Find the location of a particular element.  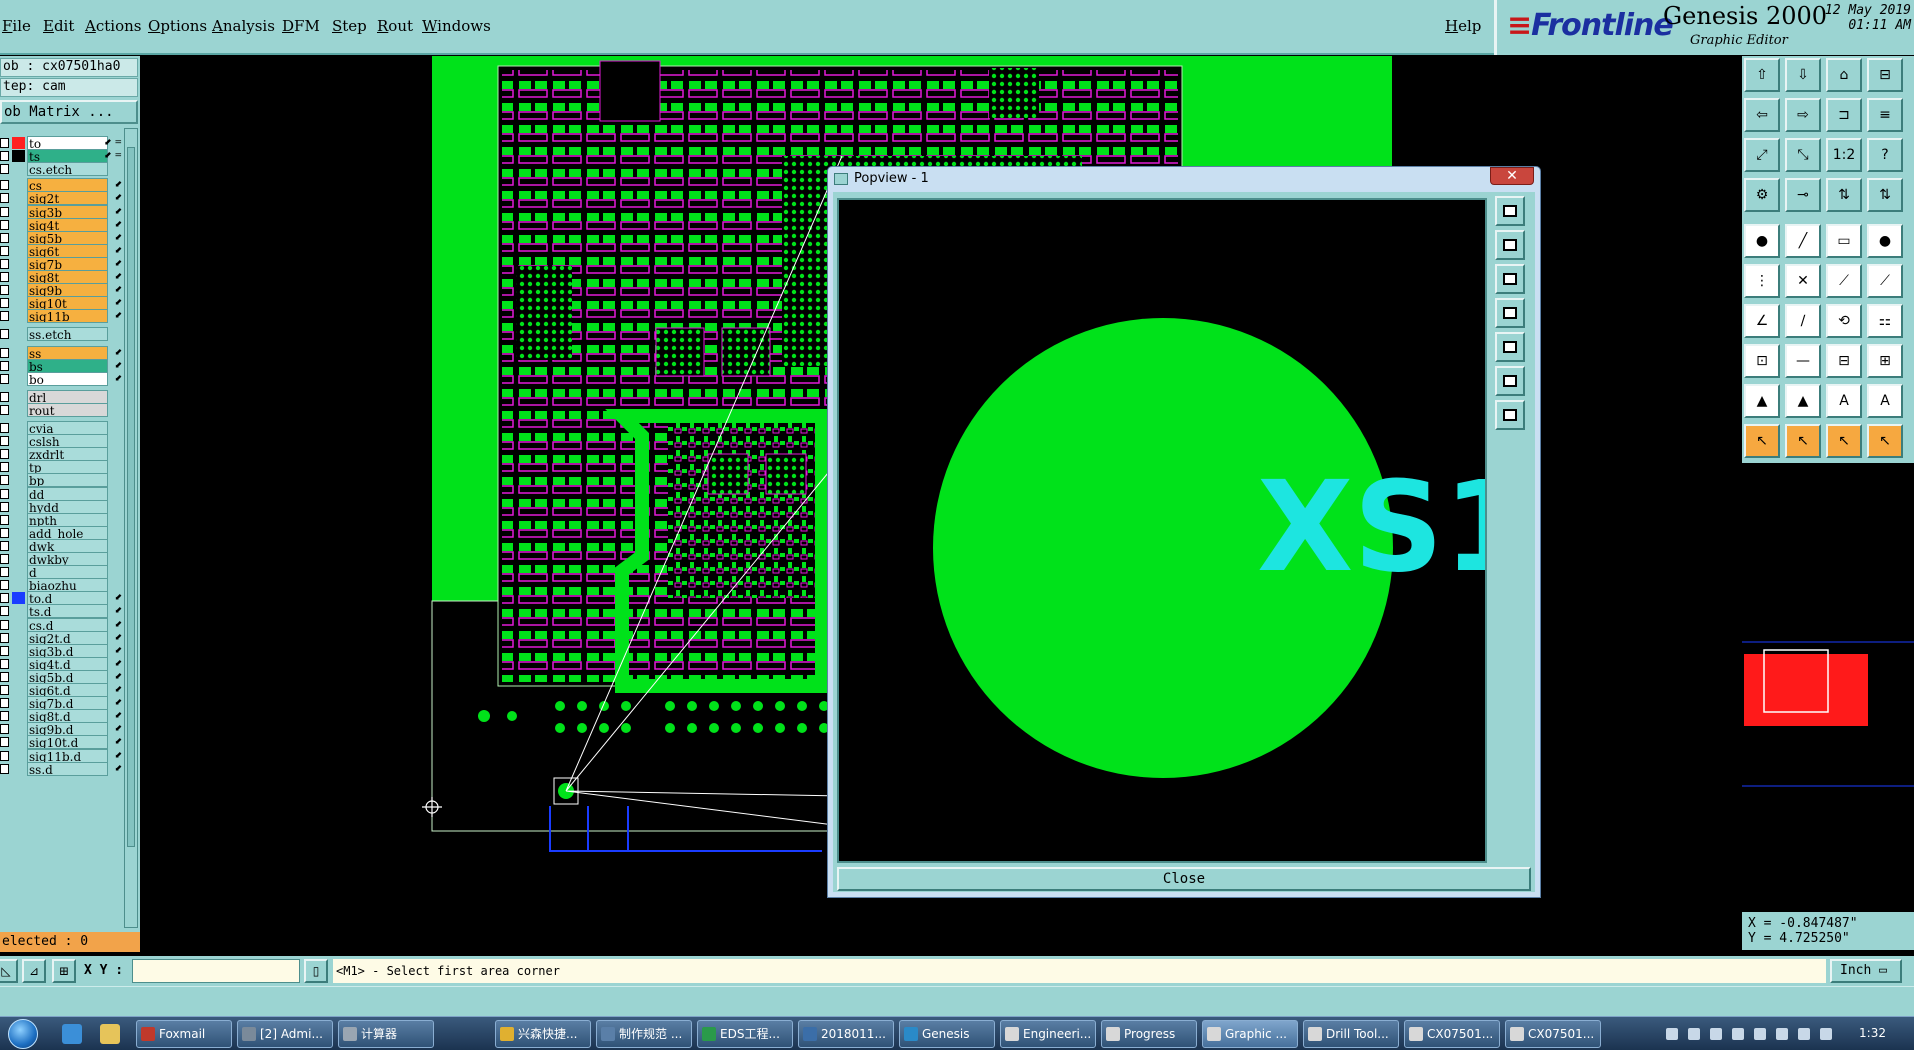

tool-button-17-icon: ● is located at coordinates (1762, 241).